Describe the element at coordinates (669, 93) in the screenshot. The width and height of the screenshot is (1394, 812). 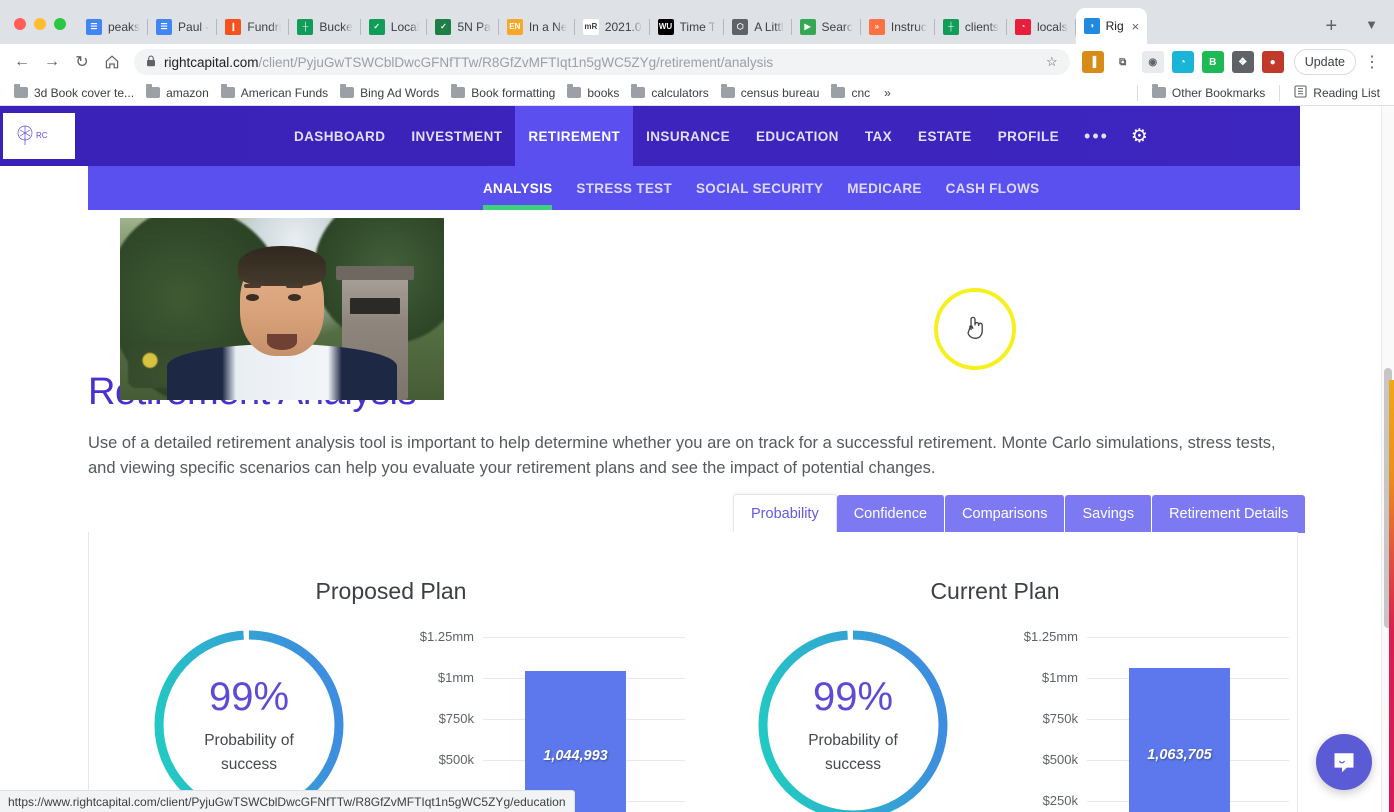
I see `bookmark-item: calculators` at that location.